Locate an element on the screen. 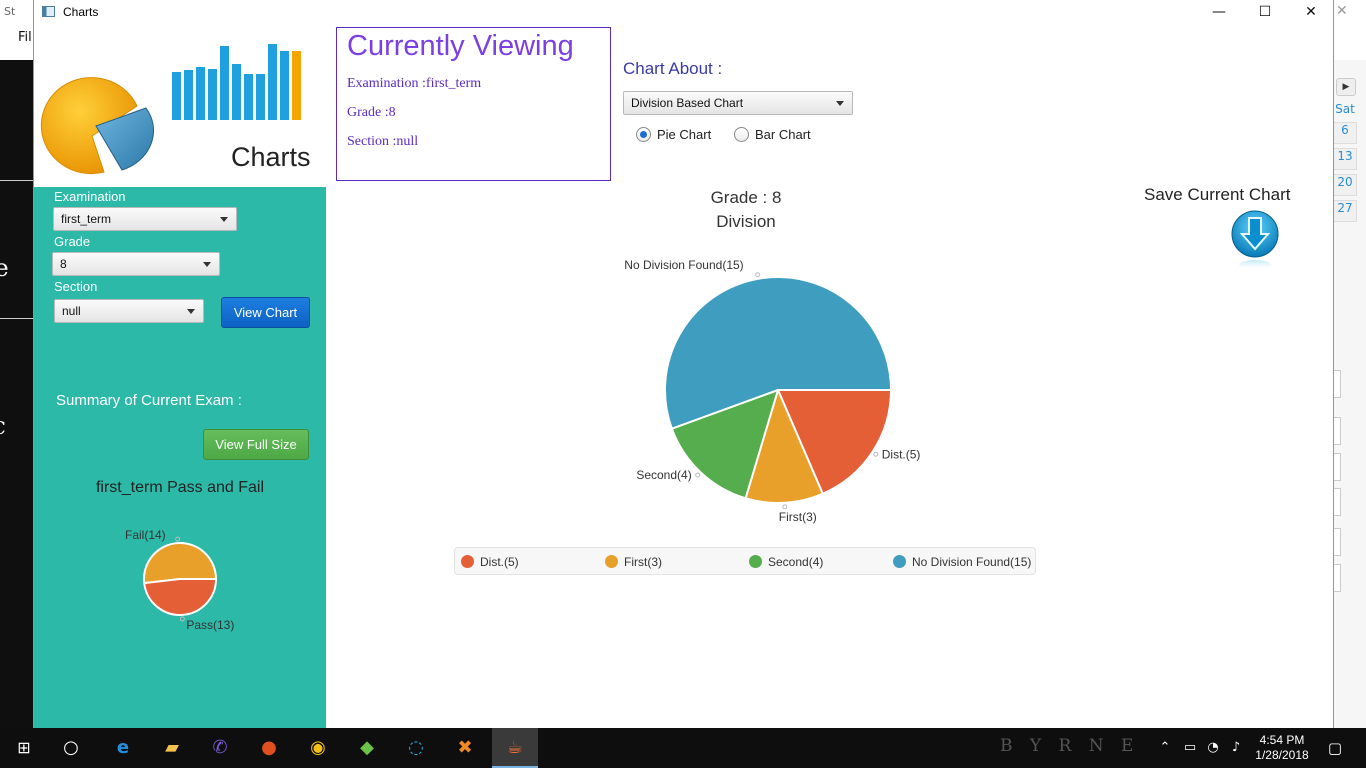 The image size is (1366, 768). chrome-icon: ◉ is located at coordinates (318, 748).